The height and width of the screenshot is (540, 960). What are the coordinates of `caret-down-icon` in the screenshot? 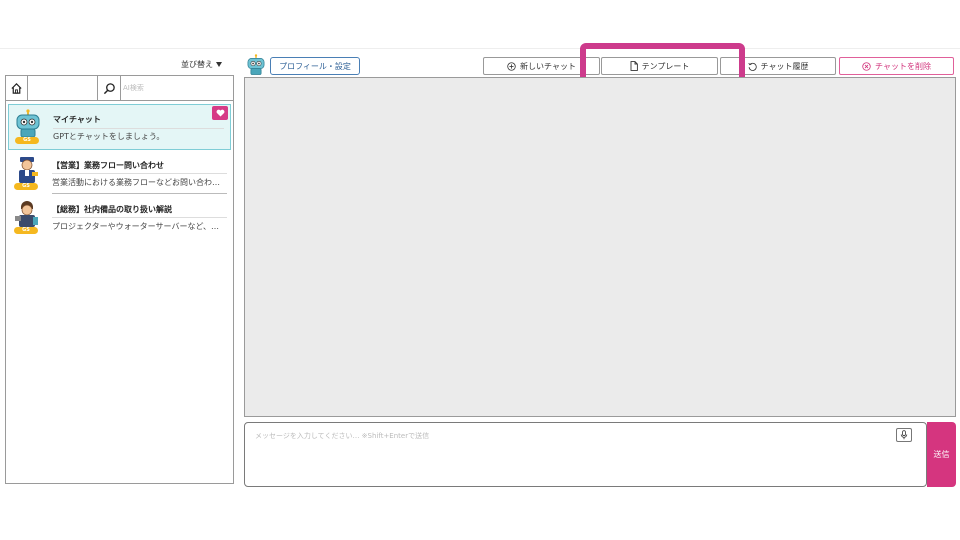 It's located at (219, 64).